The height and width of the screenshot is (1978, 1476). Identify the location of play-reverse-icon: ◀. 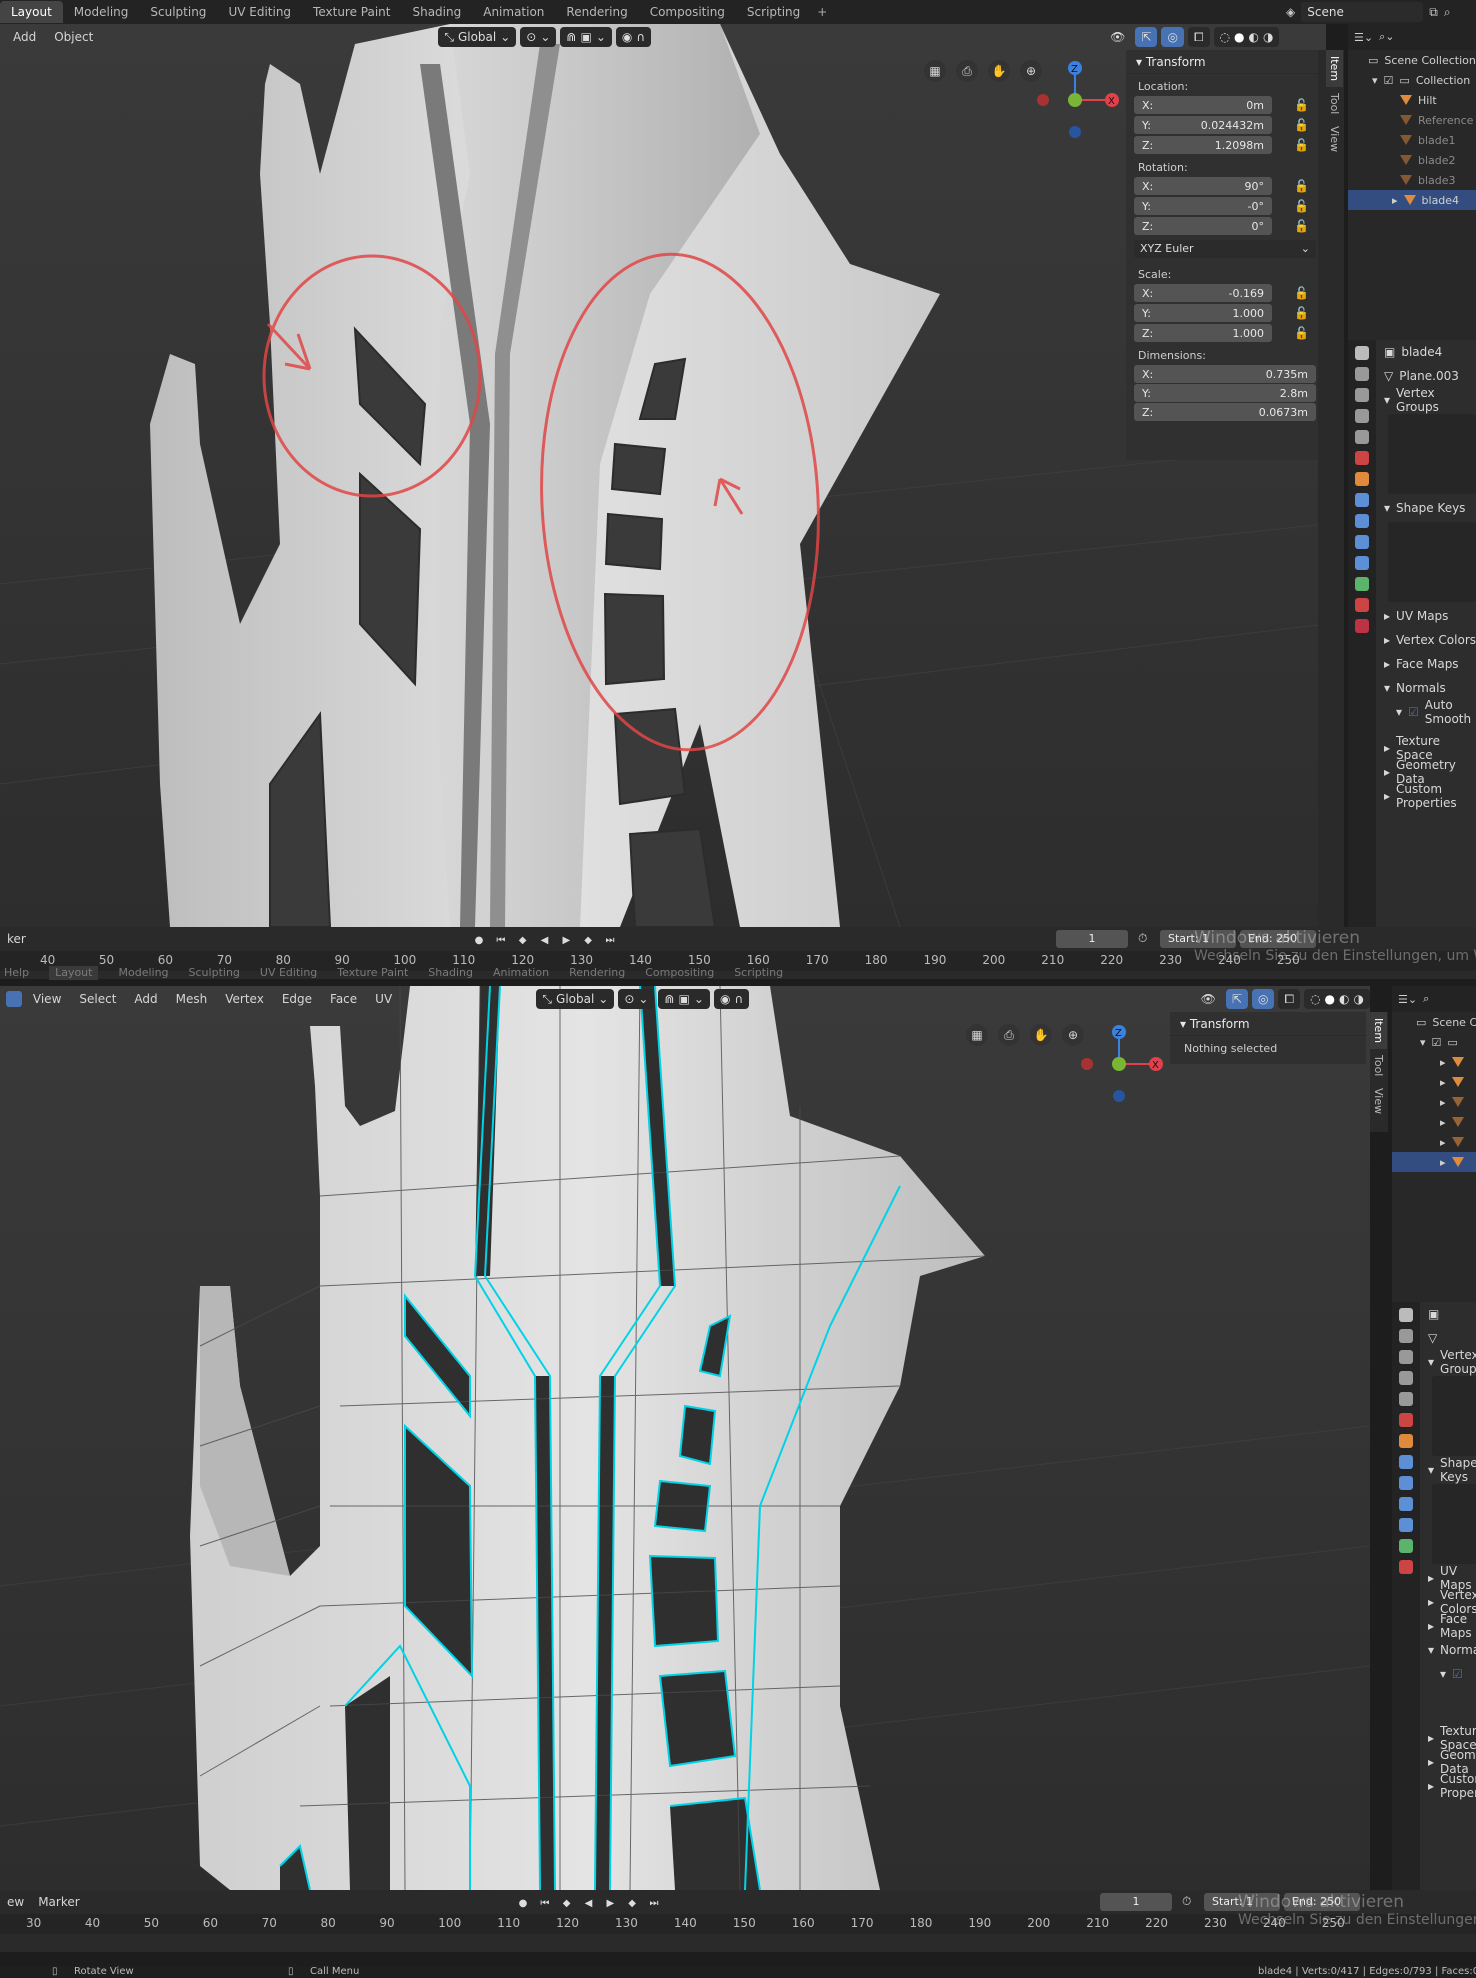
(544, 941).